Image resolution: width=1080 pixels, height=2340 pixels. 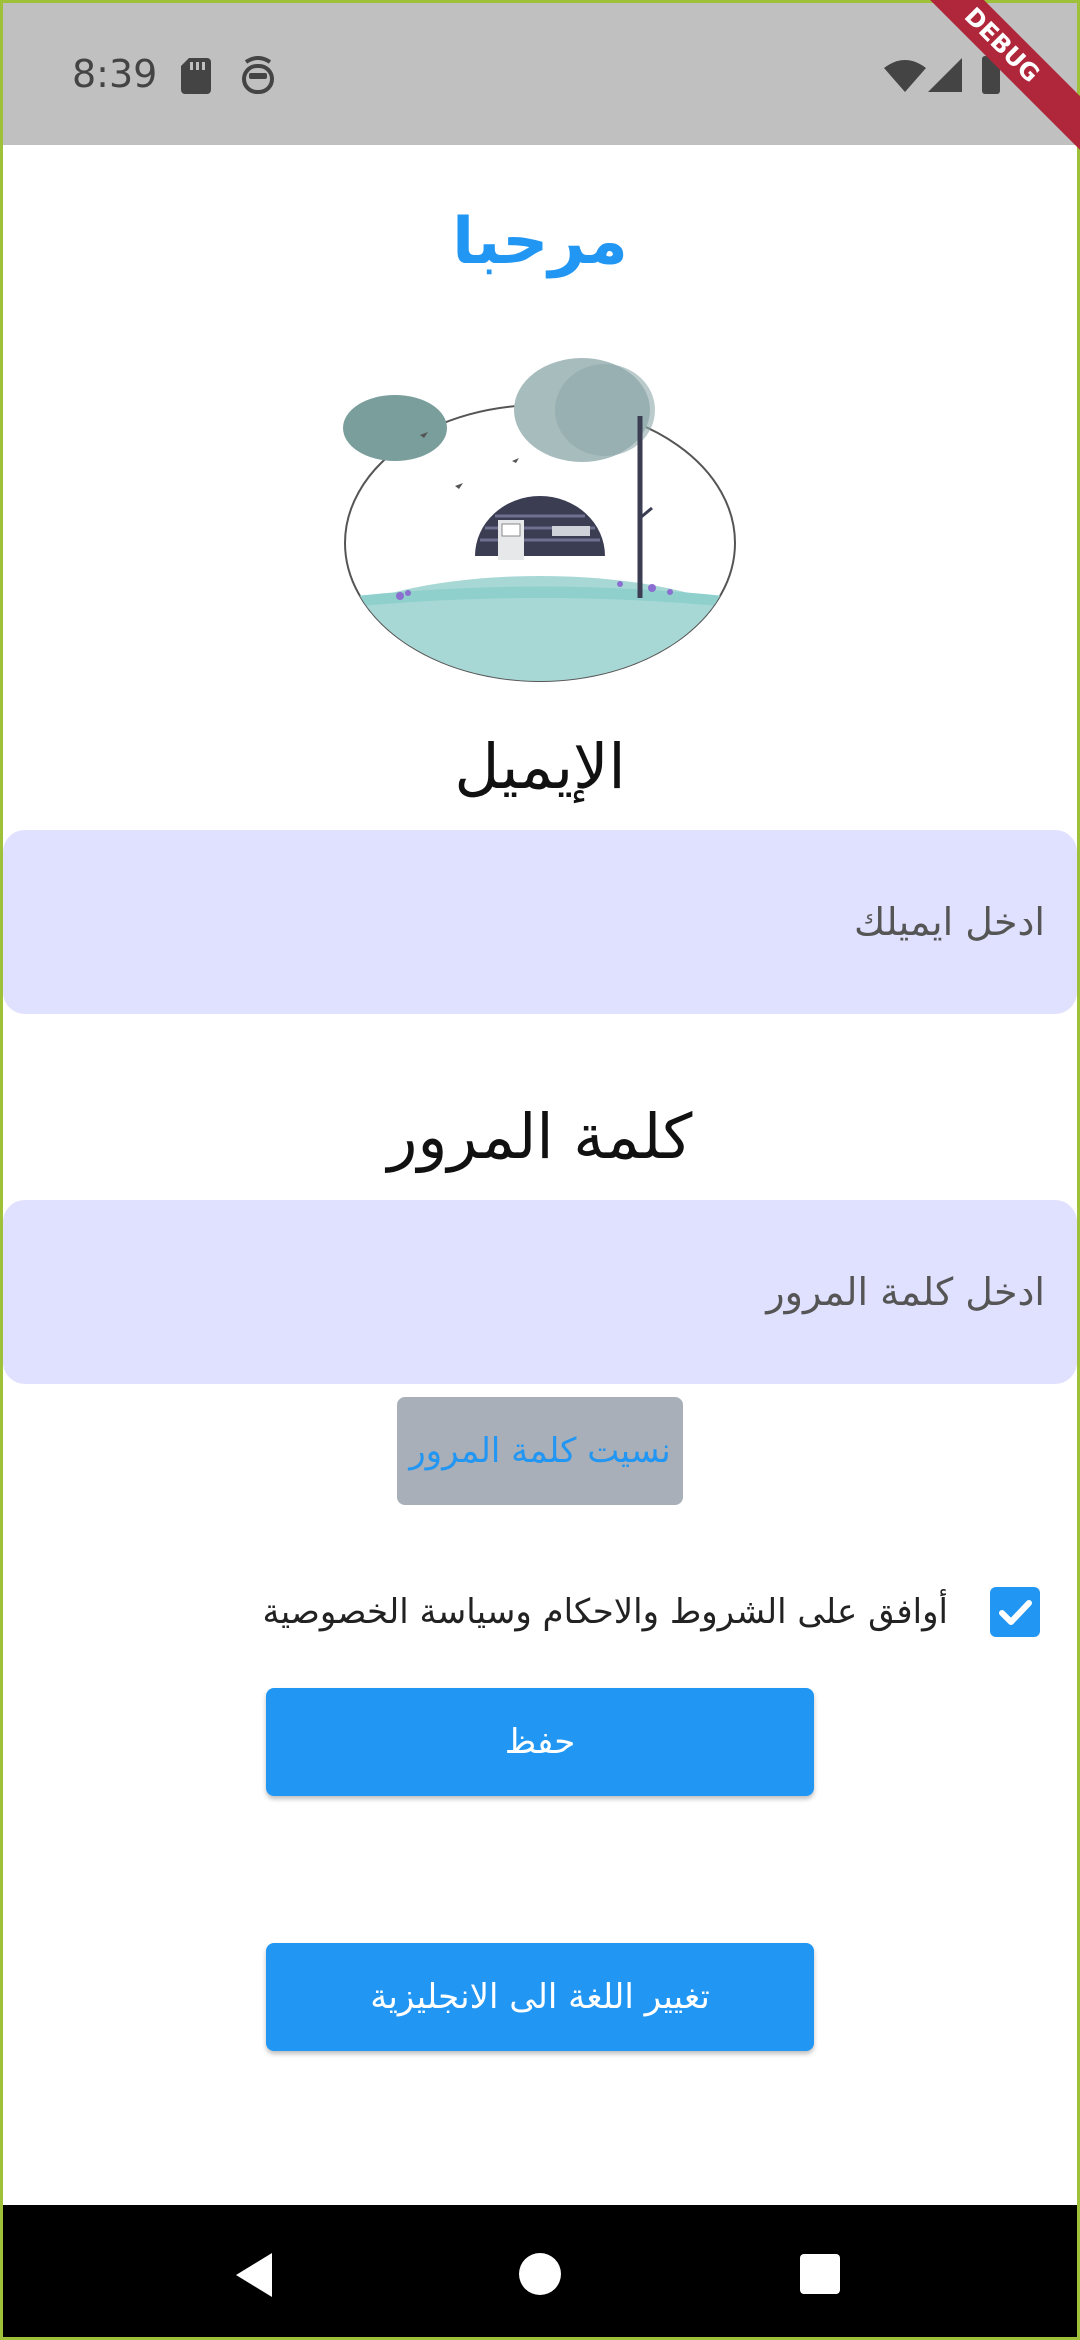 What do you see at coordinates (949, 922) in the screenshot?
I see `email-placeholder: ادخل ايميلك` at bounding box center [949, 922].